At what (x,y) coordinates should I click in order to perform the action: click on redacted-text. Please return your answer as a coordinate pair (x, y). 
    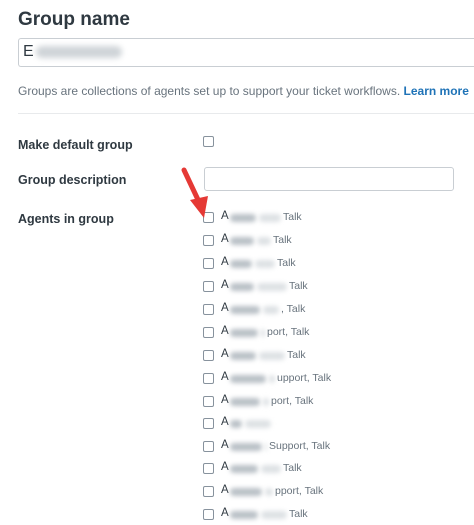
    Looking at the image, I should click on (78, 51).